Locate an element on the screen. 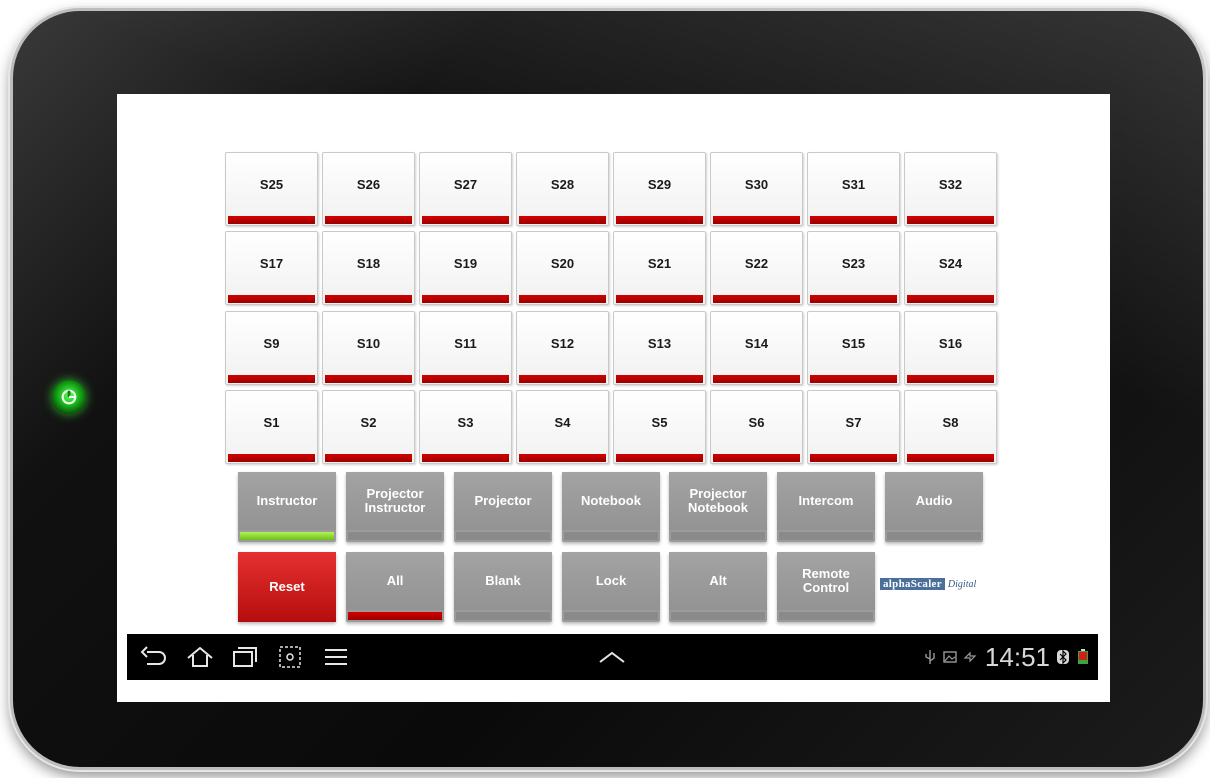 This screenshot has height=778, width=1210. chevron-up-icon is located at coordinates (612, 657).